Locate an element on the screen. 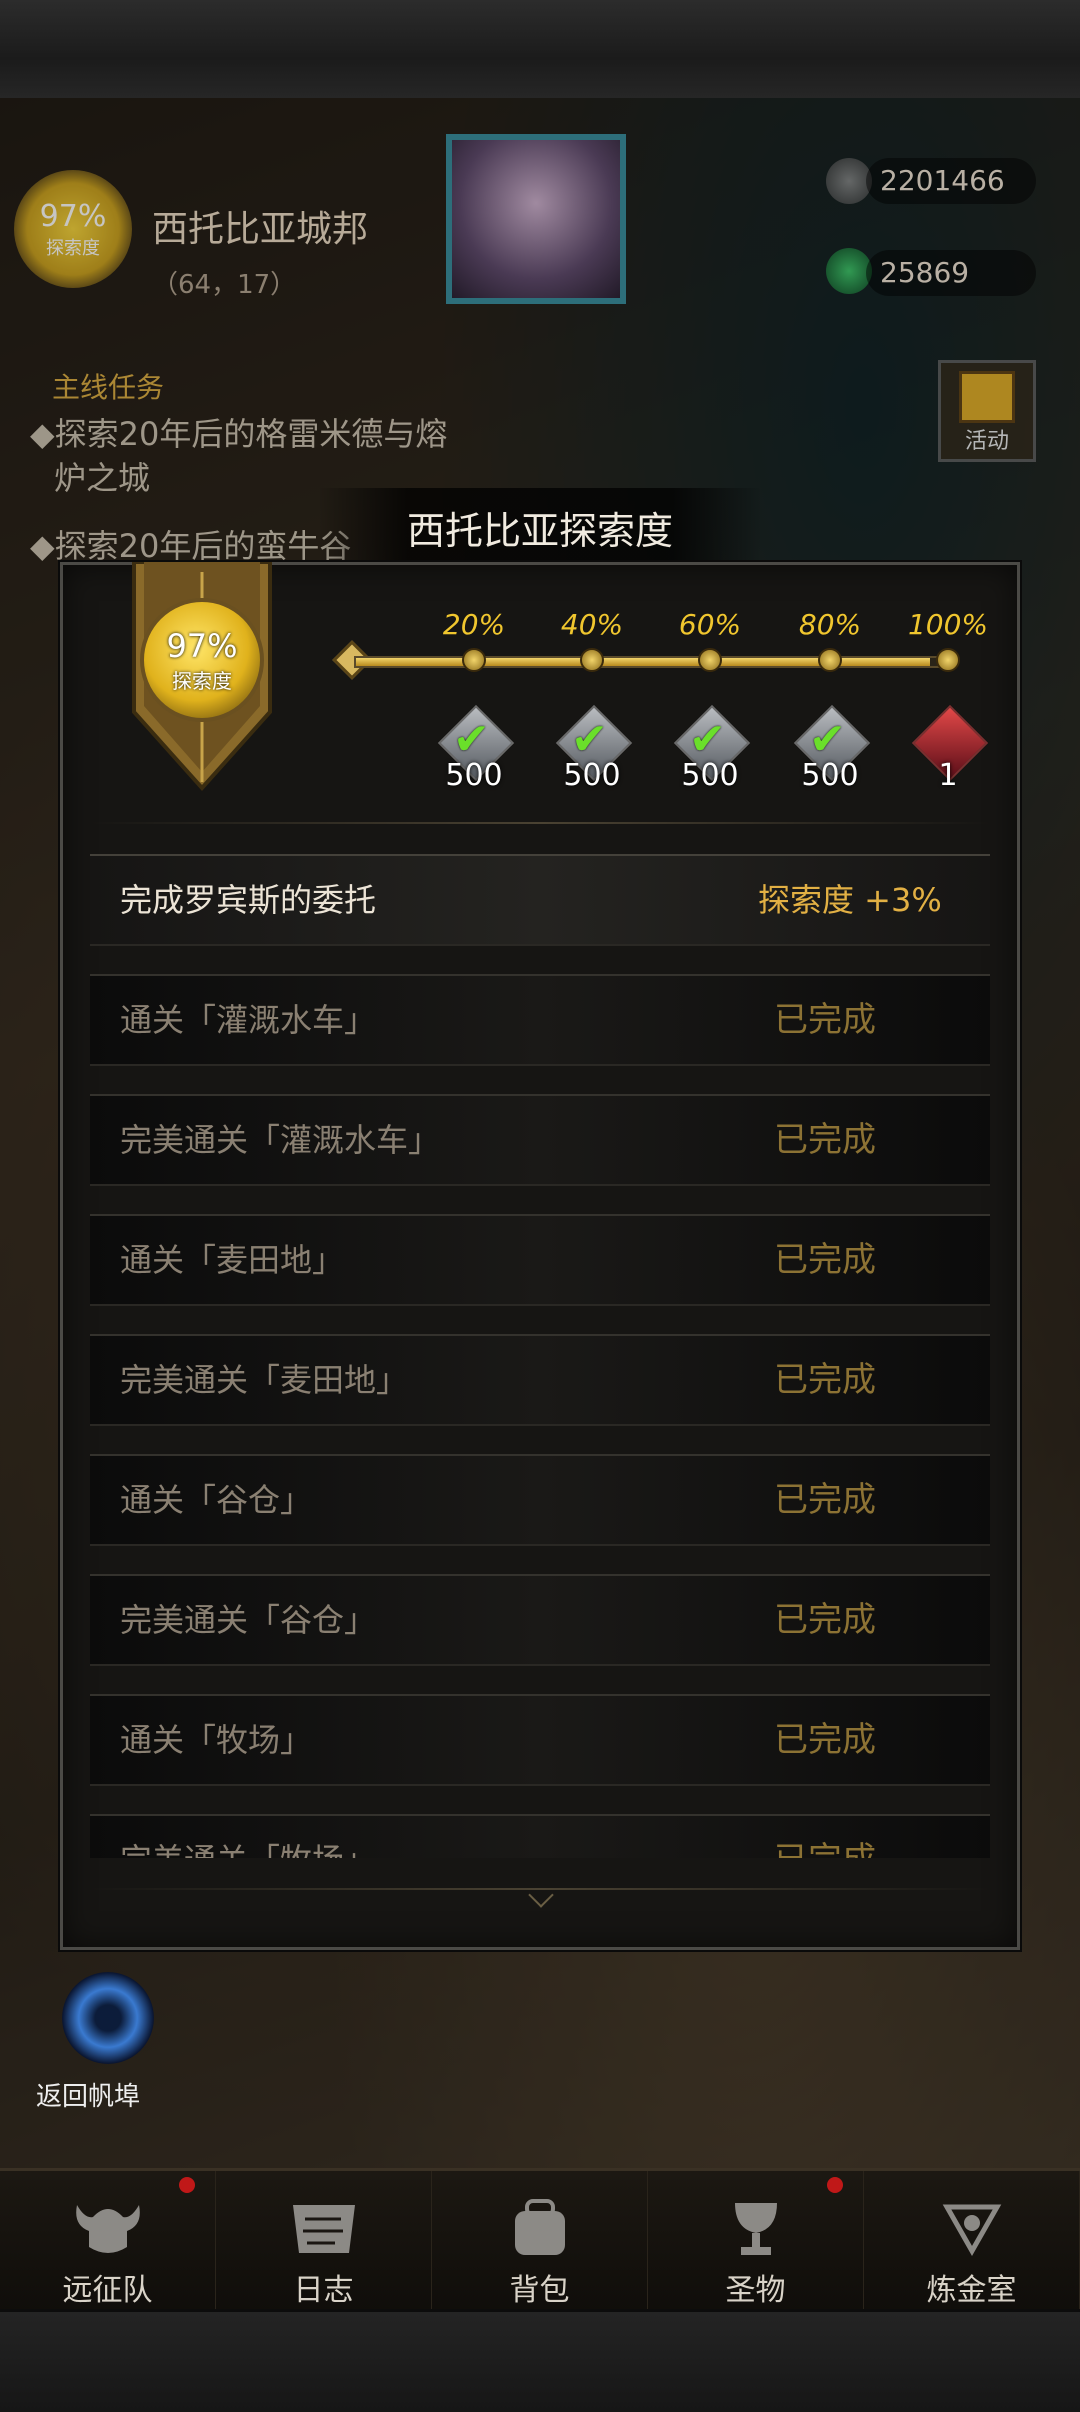 The height and width of the screenshot is (2412, 1080). explore-label: 探索度 is located at coordinates (73, 248).